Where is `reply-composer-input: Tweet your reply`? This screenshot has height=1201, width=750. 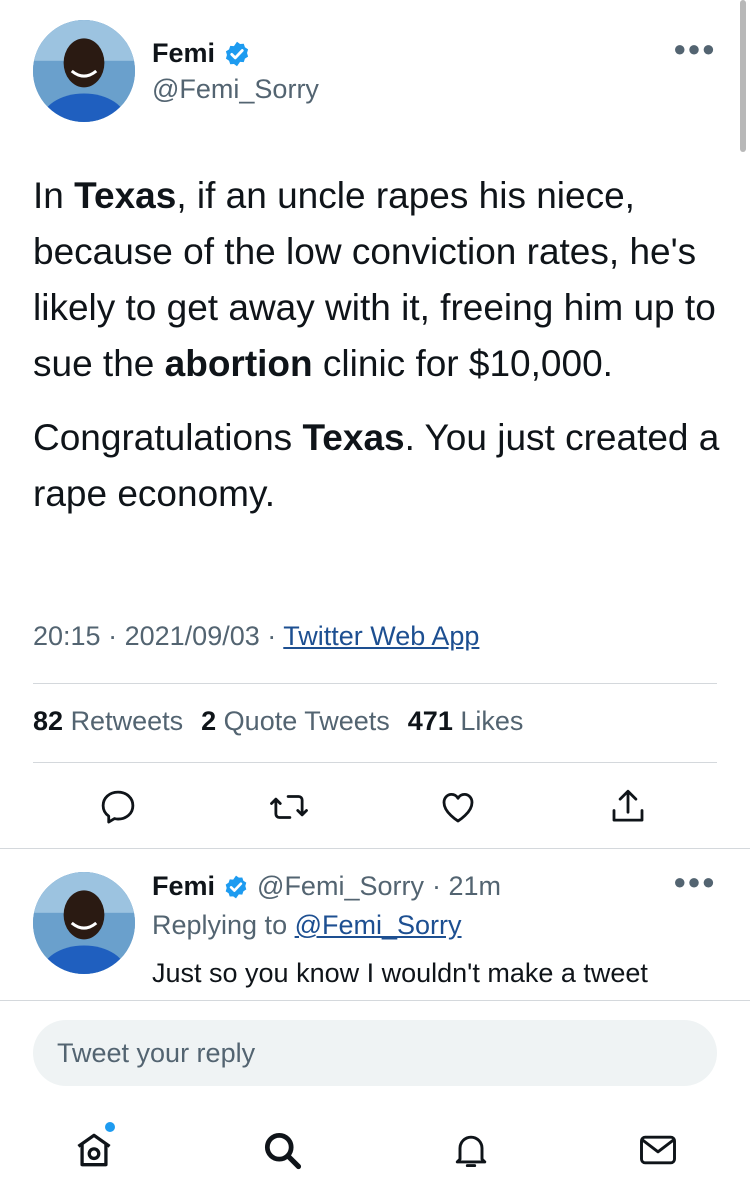
reply-composer-input: Tweet your reply is located at coordinates (375, 1053).